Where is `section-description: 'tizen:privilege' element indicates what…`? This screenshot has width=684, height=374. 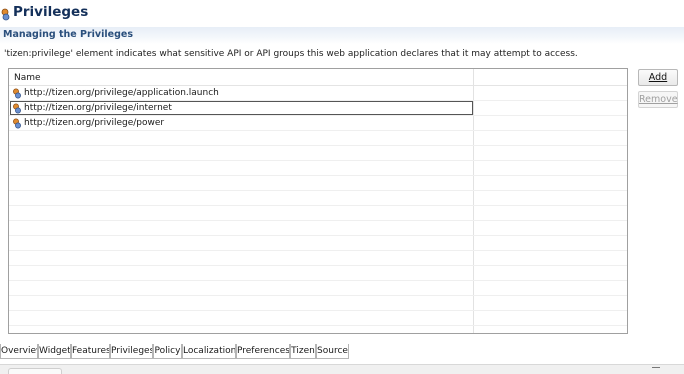 section-description: 'tizen:privilege' element indicates what… is located at coordinates (291, 54).